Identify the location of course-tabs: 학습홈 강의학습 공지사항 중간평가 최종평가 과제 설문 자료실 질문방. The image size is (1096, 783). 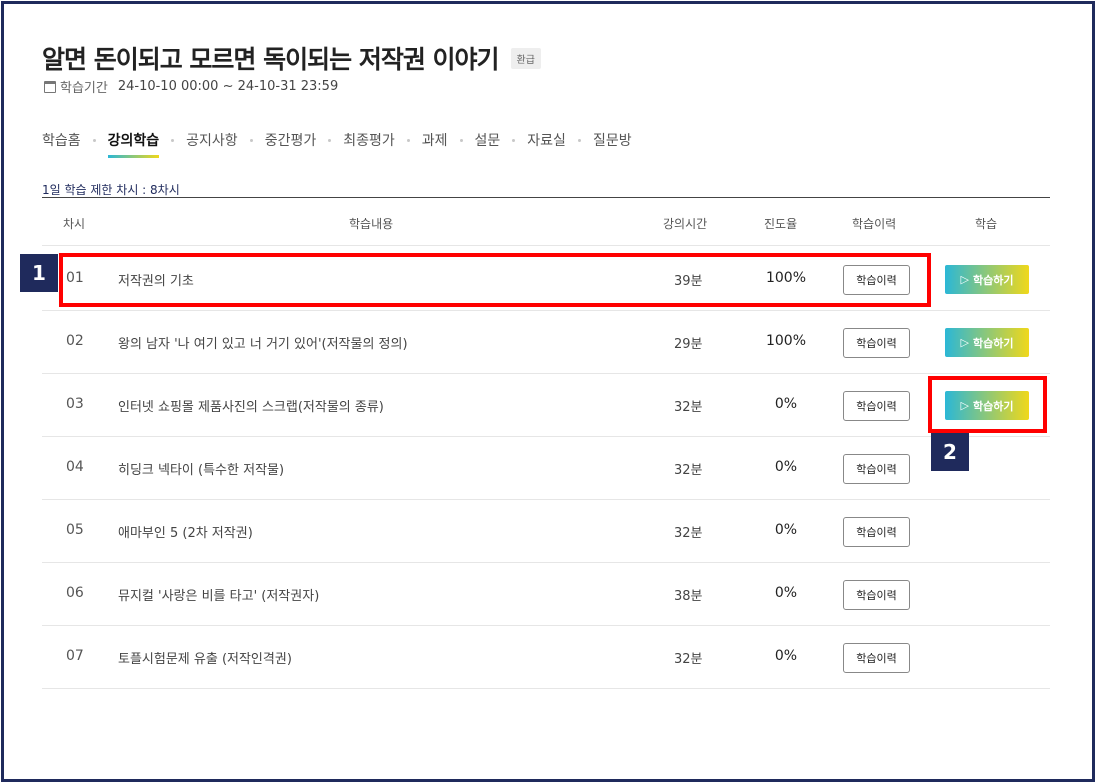
(337, 144).